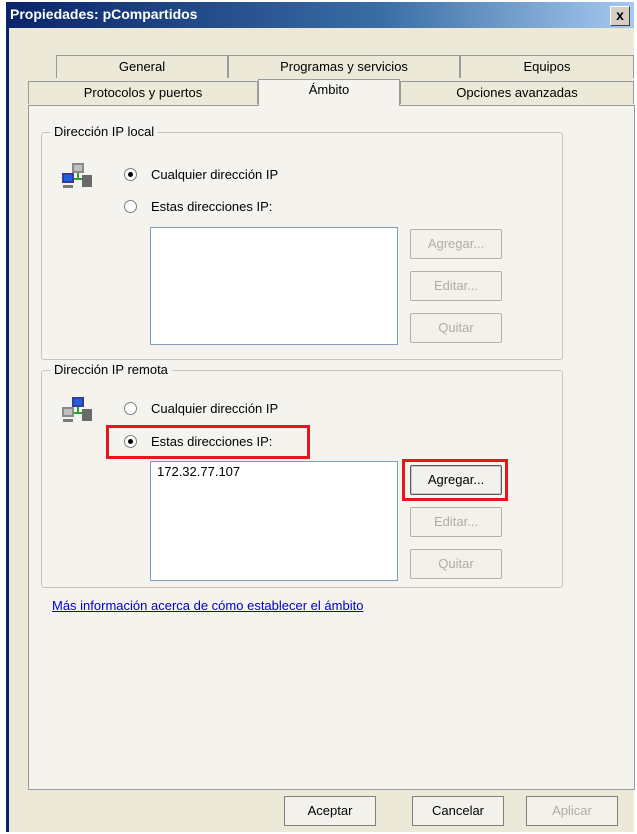 This screenshot has width=637, height=834. I want to click on tab-programs-services: Programas y servicios, so click(344, 66).